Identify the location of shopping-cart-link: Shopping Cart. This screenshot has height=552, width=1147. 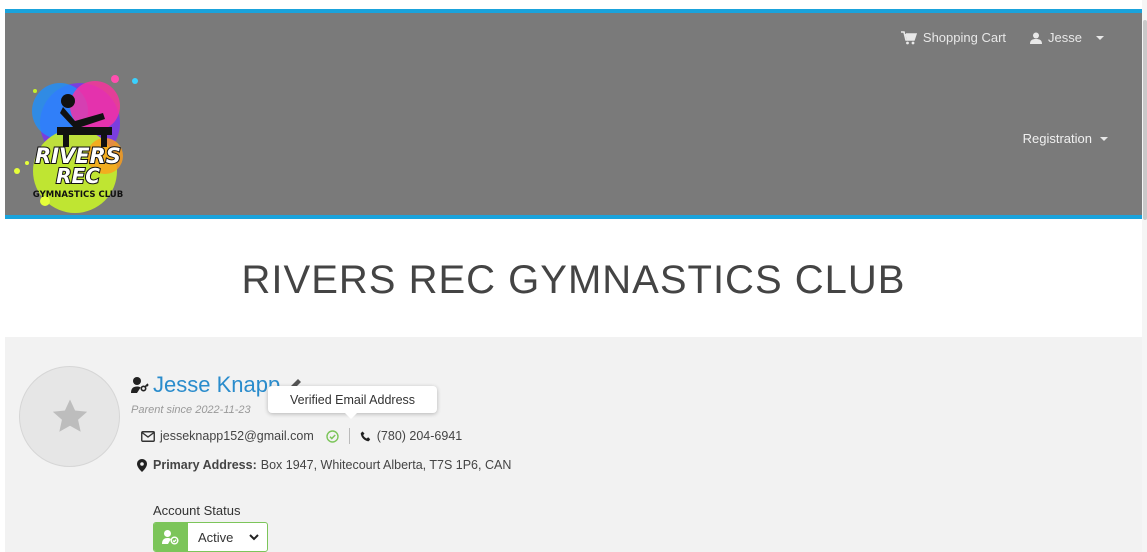
(953, 37).